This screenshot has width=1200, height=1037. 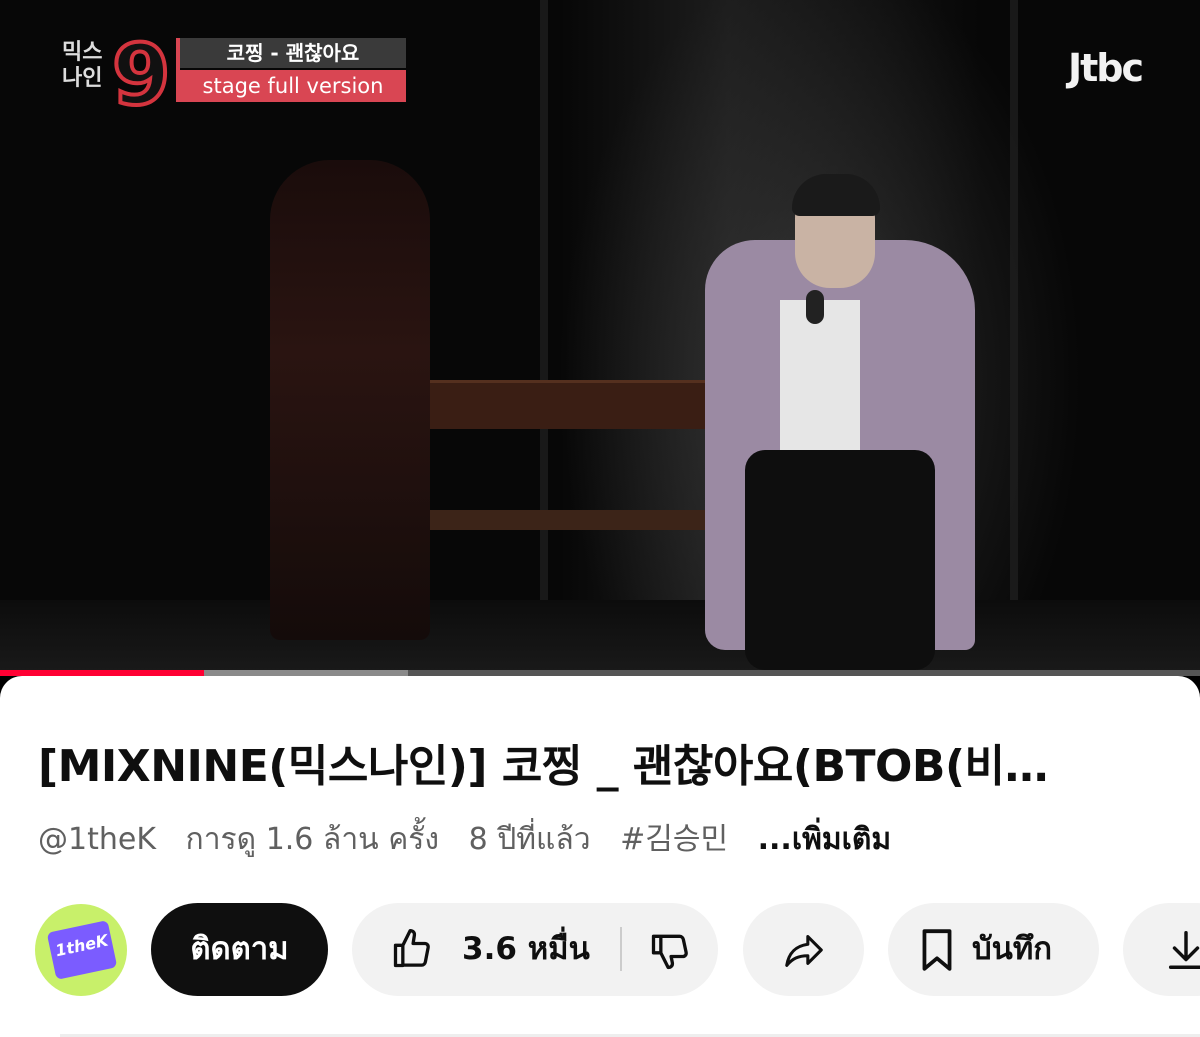 I want to click on bench, so click(x=560, y=465).